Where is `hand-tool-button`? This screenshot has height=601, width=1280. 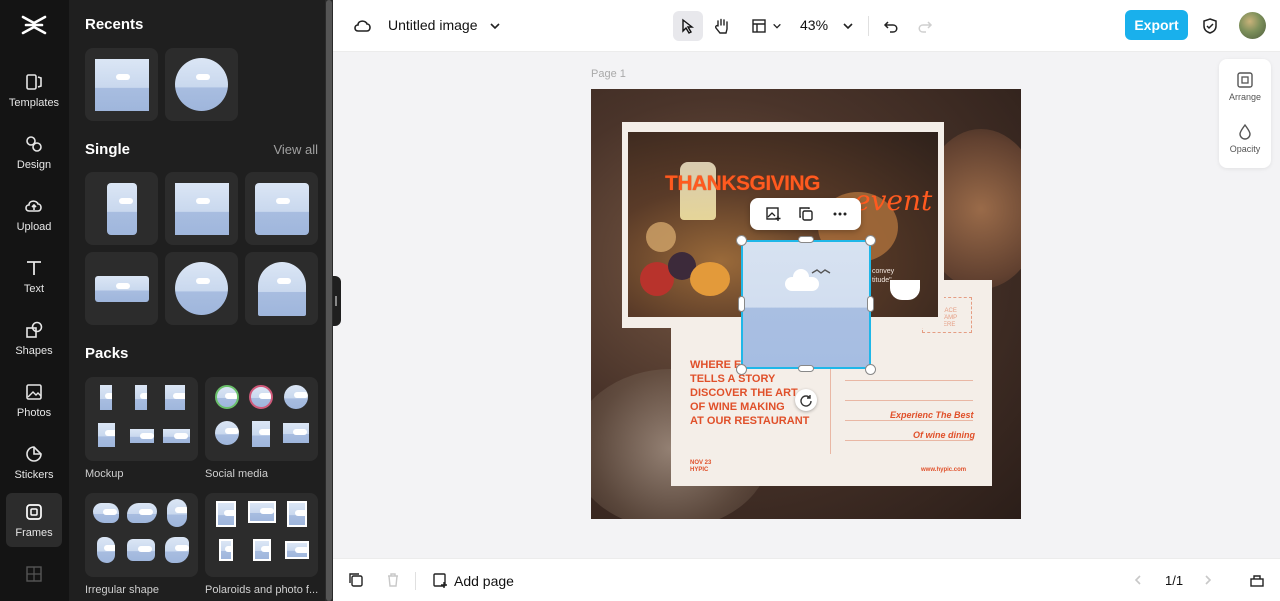 hand-tool-button is located at coordinates (722, 26).